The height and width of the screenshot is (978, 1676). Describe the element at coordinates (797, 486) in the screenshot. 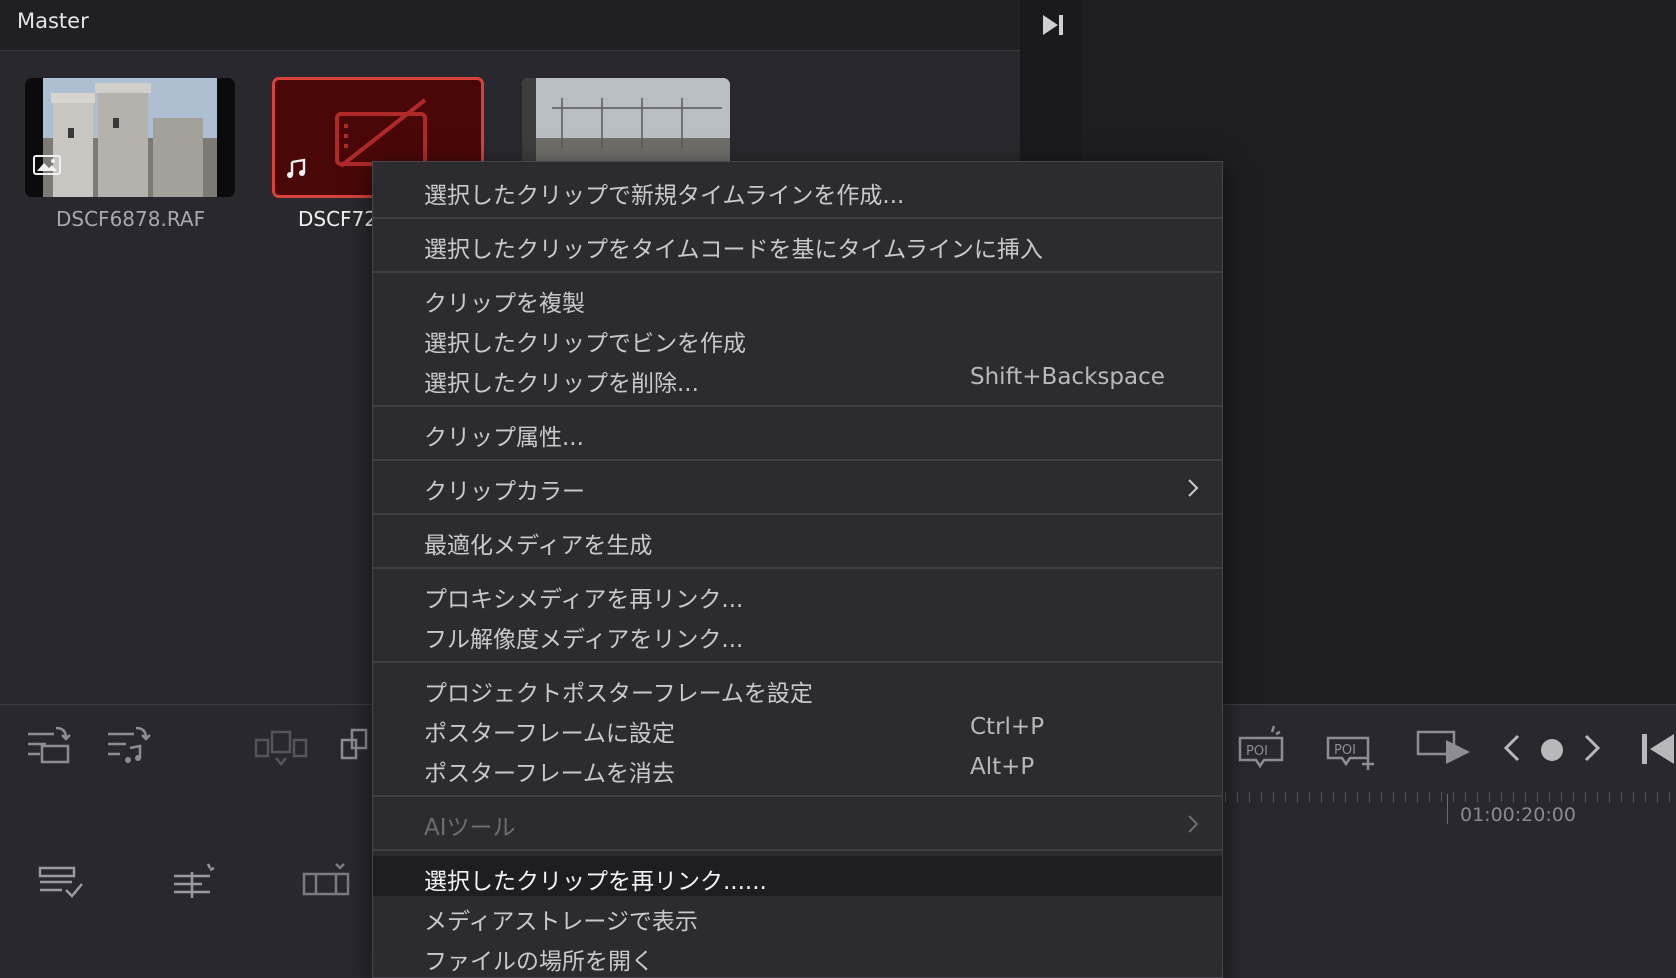

I see `menu-item-clip-color: クリップカラー` at that location.